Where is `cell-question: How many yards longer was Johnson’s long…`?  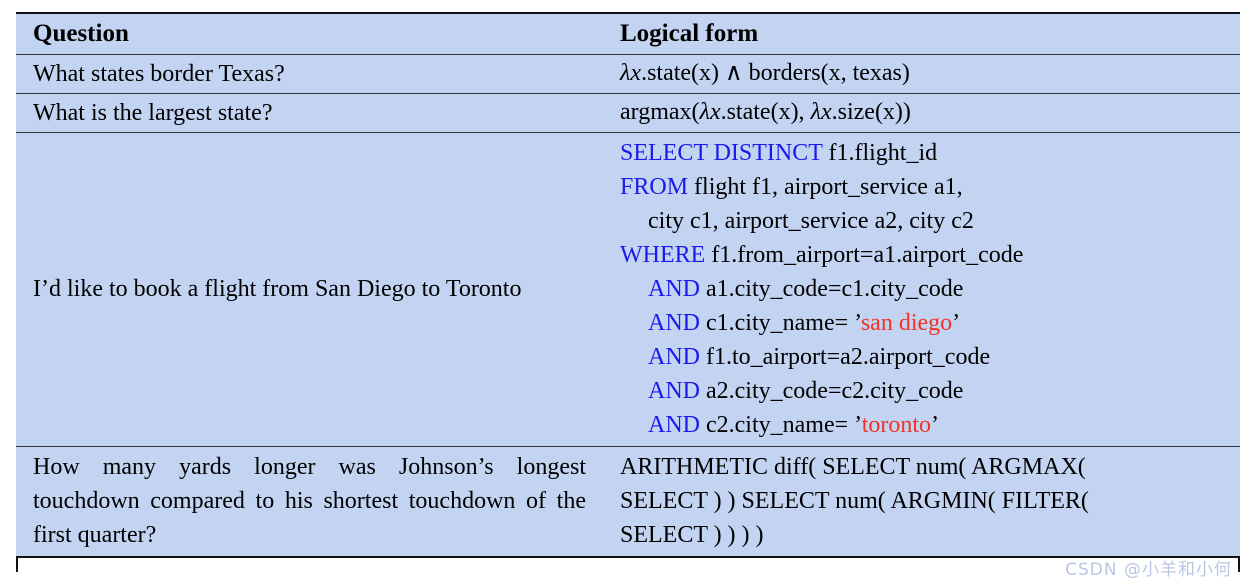 cell-question: How many yards longer was Johnson’s long… is located at coordinates (308, 502).